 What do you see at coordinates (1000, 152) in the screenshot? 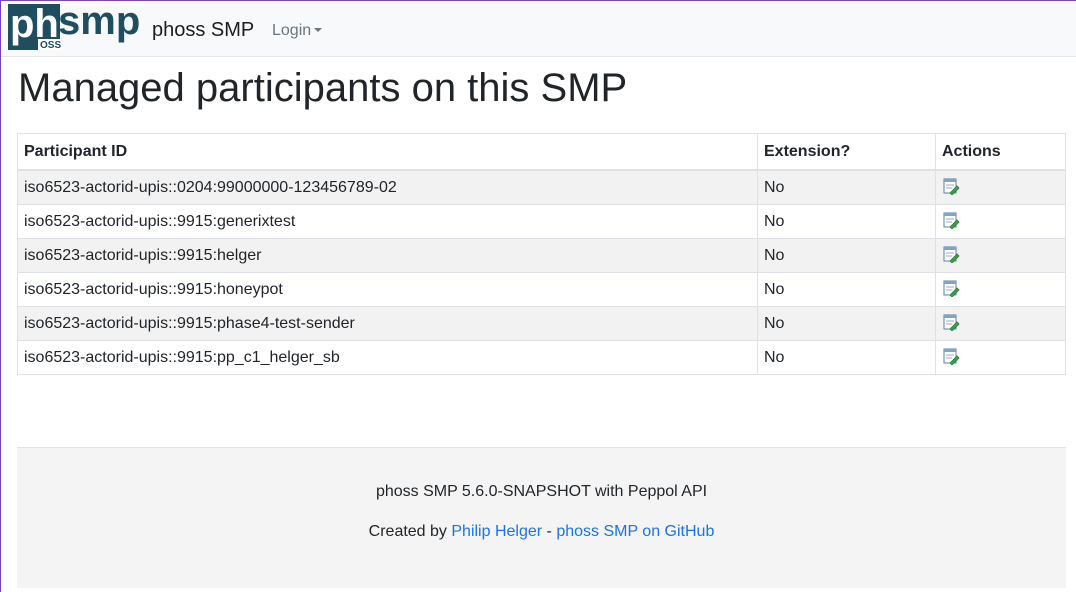
I see `header-actions: Actions` at bounding box center [1000, 152].